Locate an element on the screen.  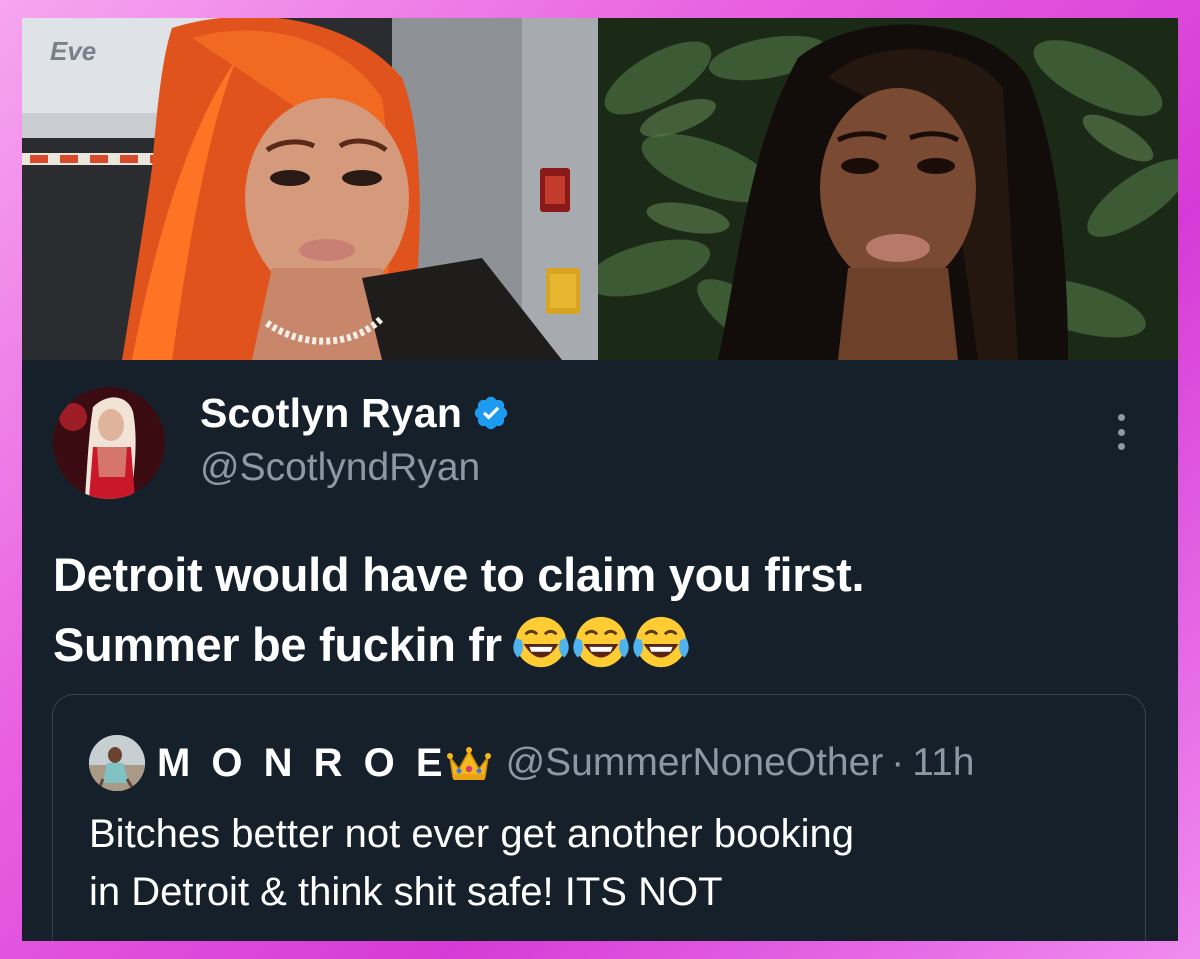
author-name-row: Scotlyn Ryan is located at coordinates (355, 413).